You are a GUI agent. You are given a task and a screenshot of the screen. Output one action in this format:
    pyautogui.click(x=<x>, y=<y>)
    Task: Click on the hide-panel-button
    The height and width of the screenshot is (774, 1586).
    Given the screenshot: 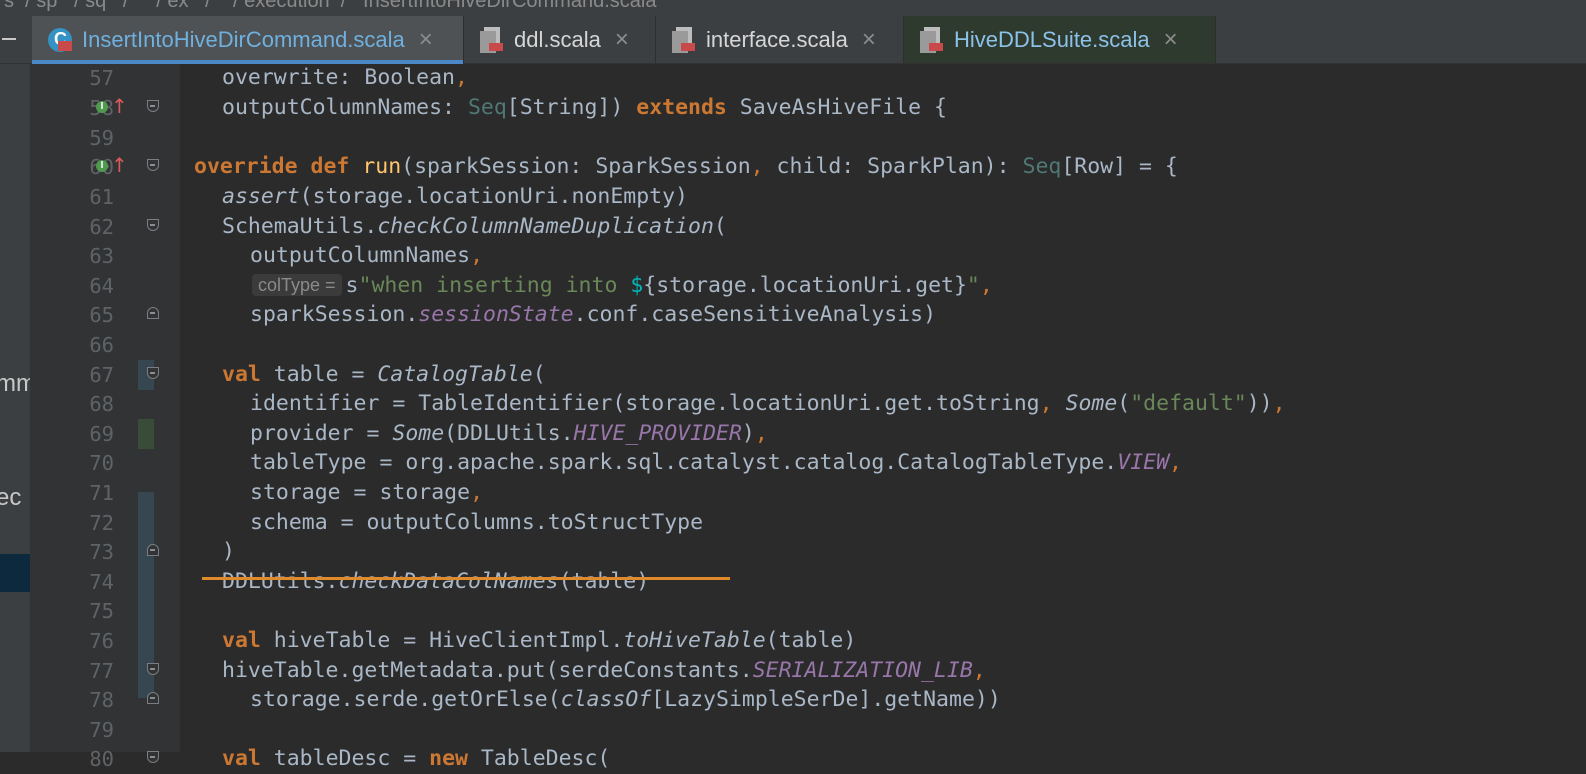 What is the action you would take?
    pyautogui.click(x=15, y=40)
    